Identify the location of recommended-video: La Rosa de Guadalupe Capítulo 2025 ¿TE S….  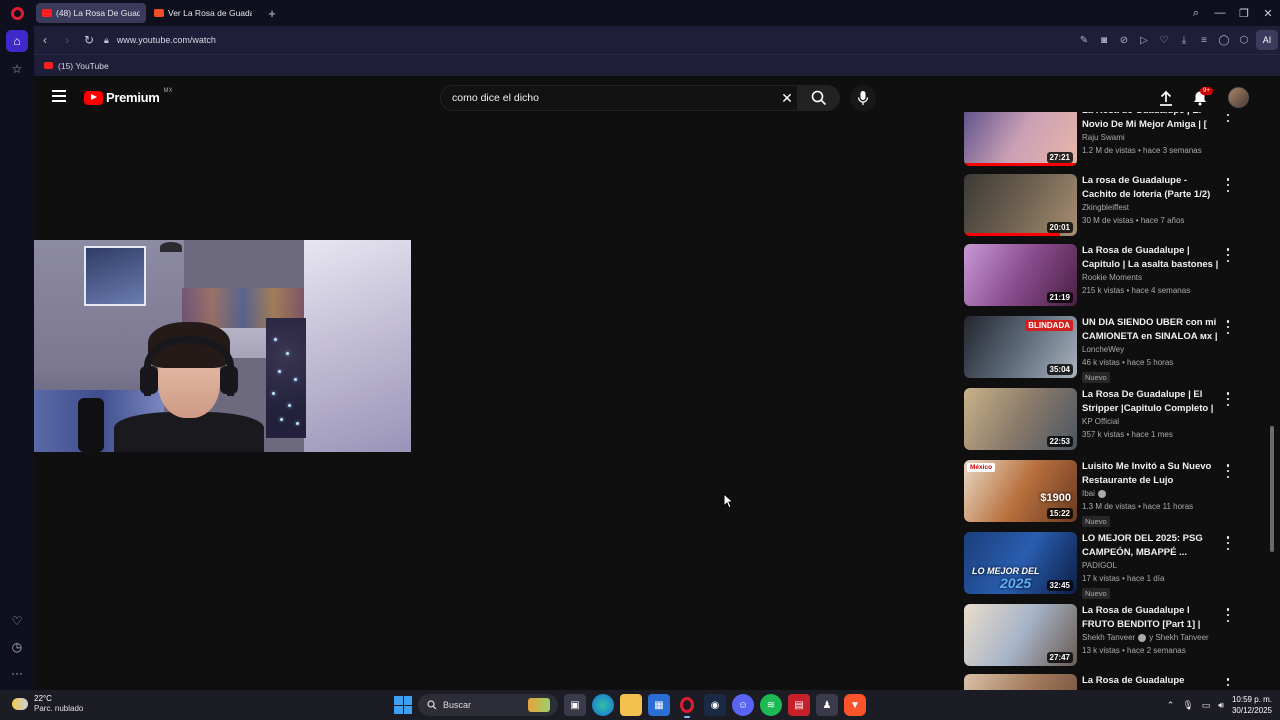
(1101, 682).